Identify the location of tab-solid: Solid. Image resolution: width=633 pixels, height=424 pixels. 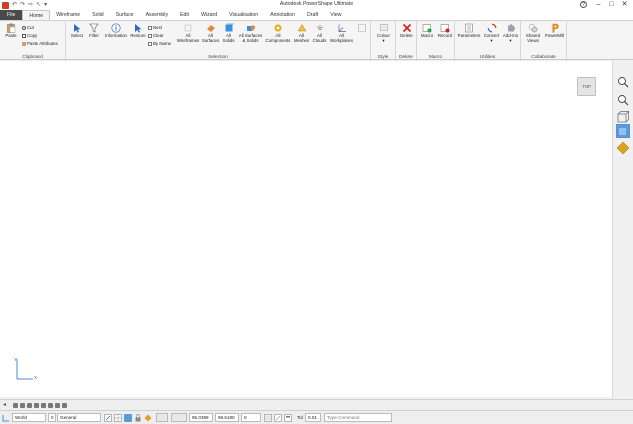
(98, 15).